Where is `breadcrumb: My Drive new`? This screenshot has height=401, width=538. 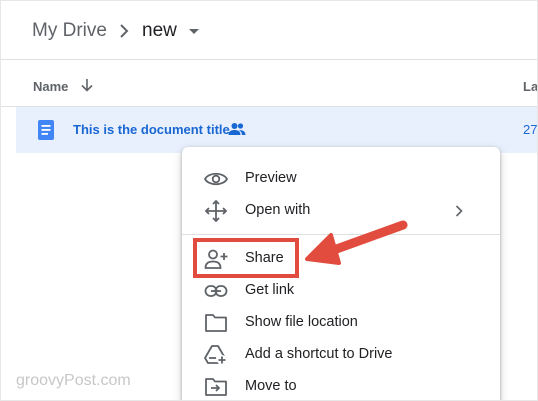
breadcrumb: My Drive new is located at coordinates (269, 30).